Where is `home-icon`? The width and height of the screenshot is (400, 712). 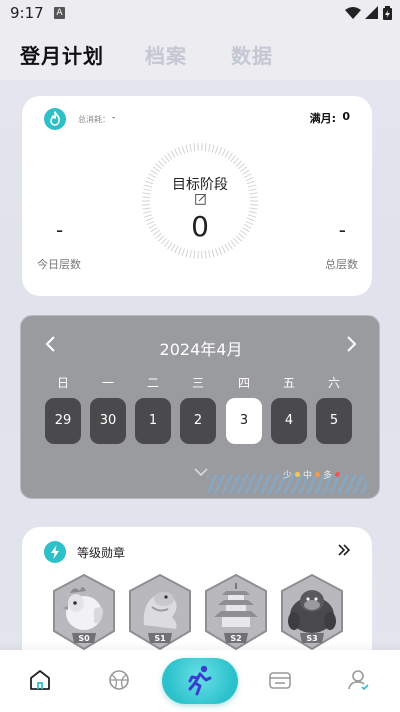
home-icon is located at coordinates (40, 680).